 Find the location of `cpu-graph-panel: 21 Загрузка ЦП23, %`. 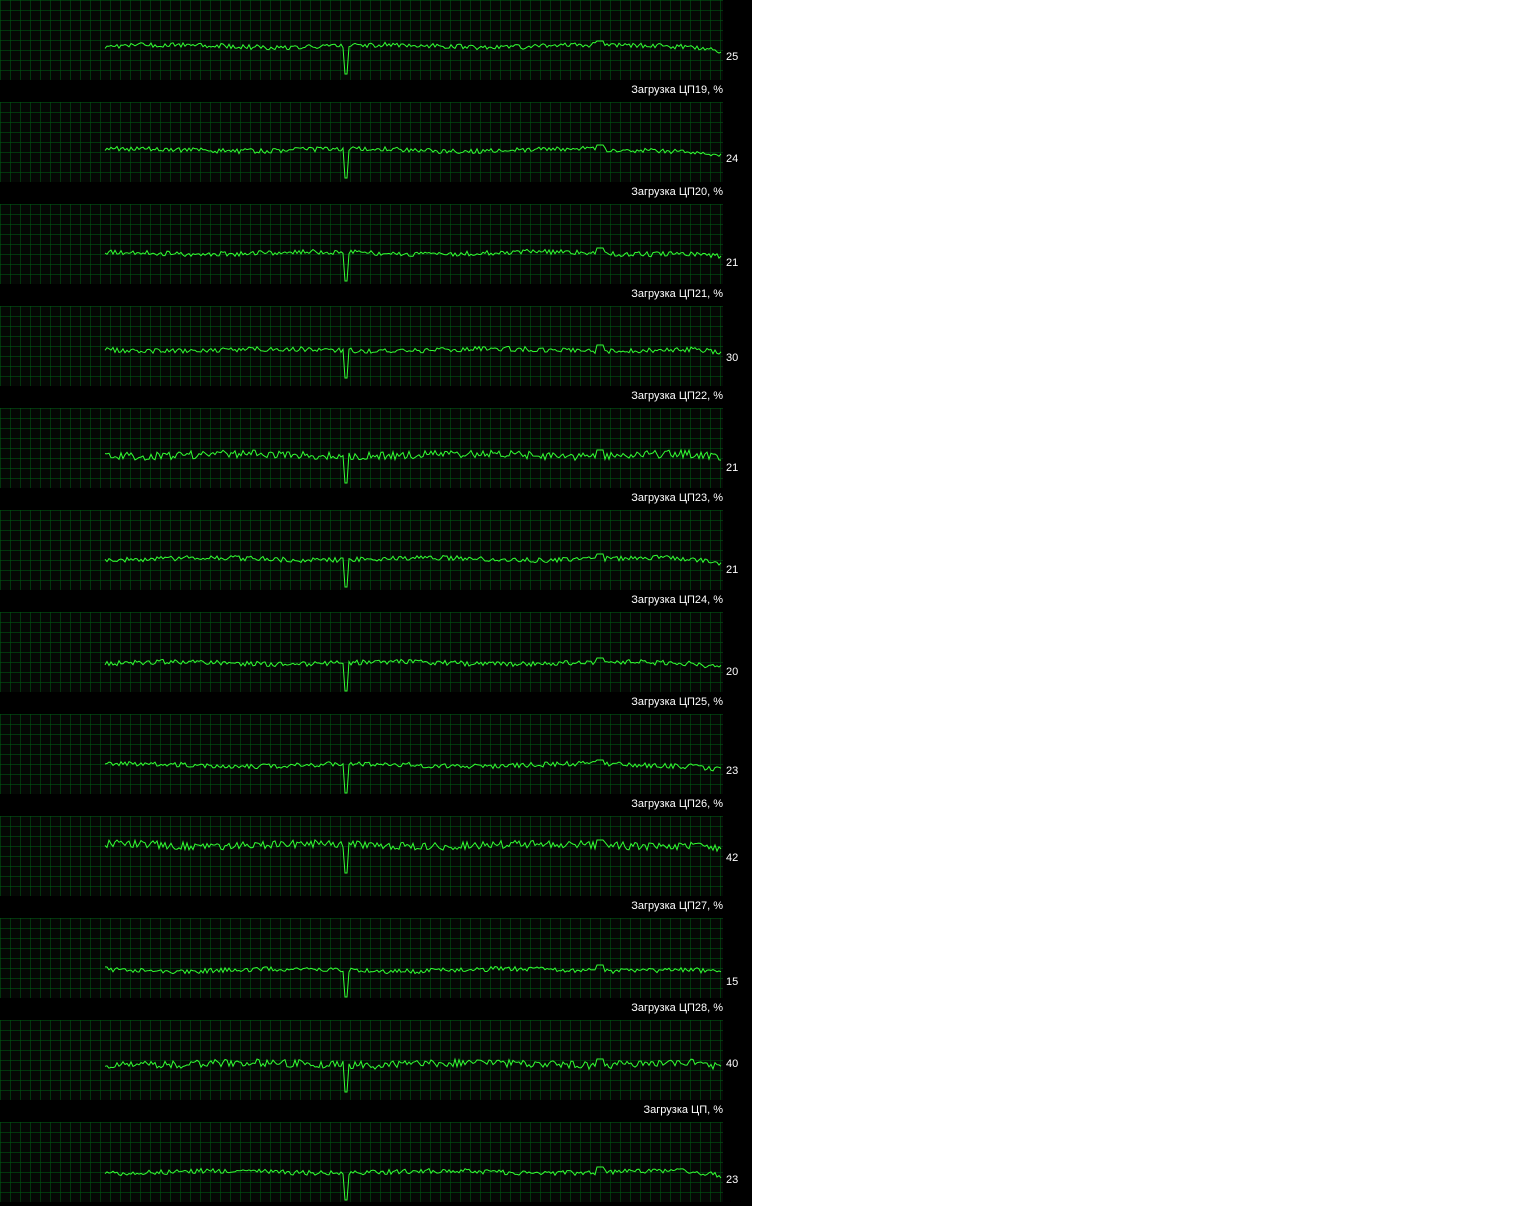

cpu-graph-panel: 21 Загрузка ЦП23, % is located at coordinates (376, 459).